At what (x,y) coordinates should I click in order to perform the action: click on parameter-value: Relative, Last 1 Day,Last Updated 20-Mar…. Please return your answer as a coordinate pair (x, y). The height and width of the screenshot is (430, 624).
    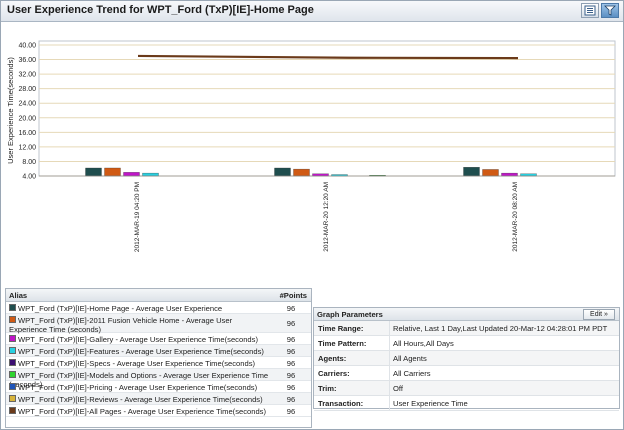
    Looking at the image, I should click on (500, 328).